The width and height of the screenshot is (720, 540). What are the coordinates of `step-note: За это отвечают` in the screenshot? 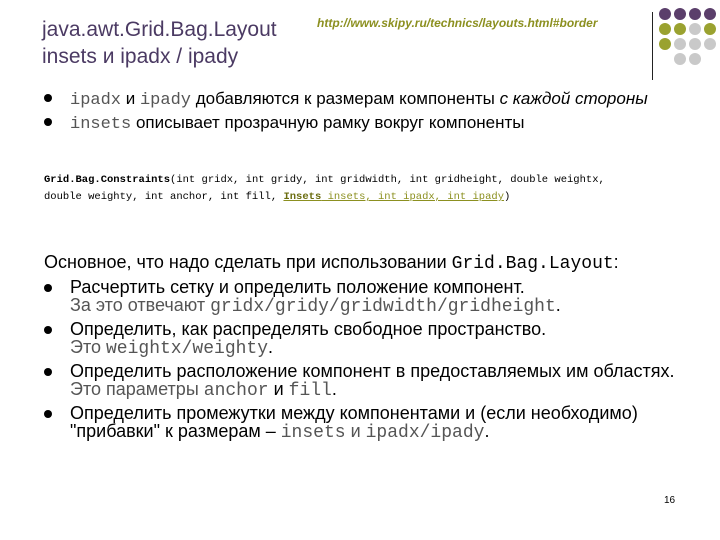 It's located at (140, 305).